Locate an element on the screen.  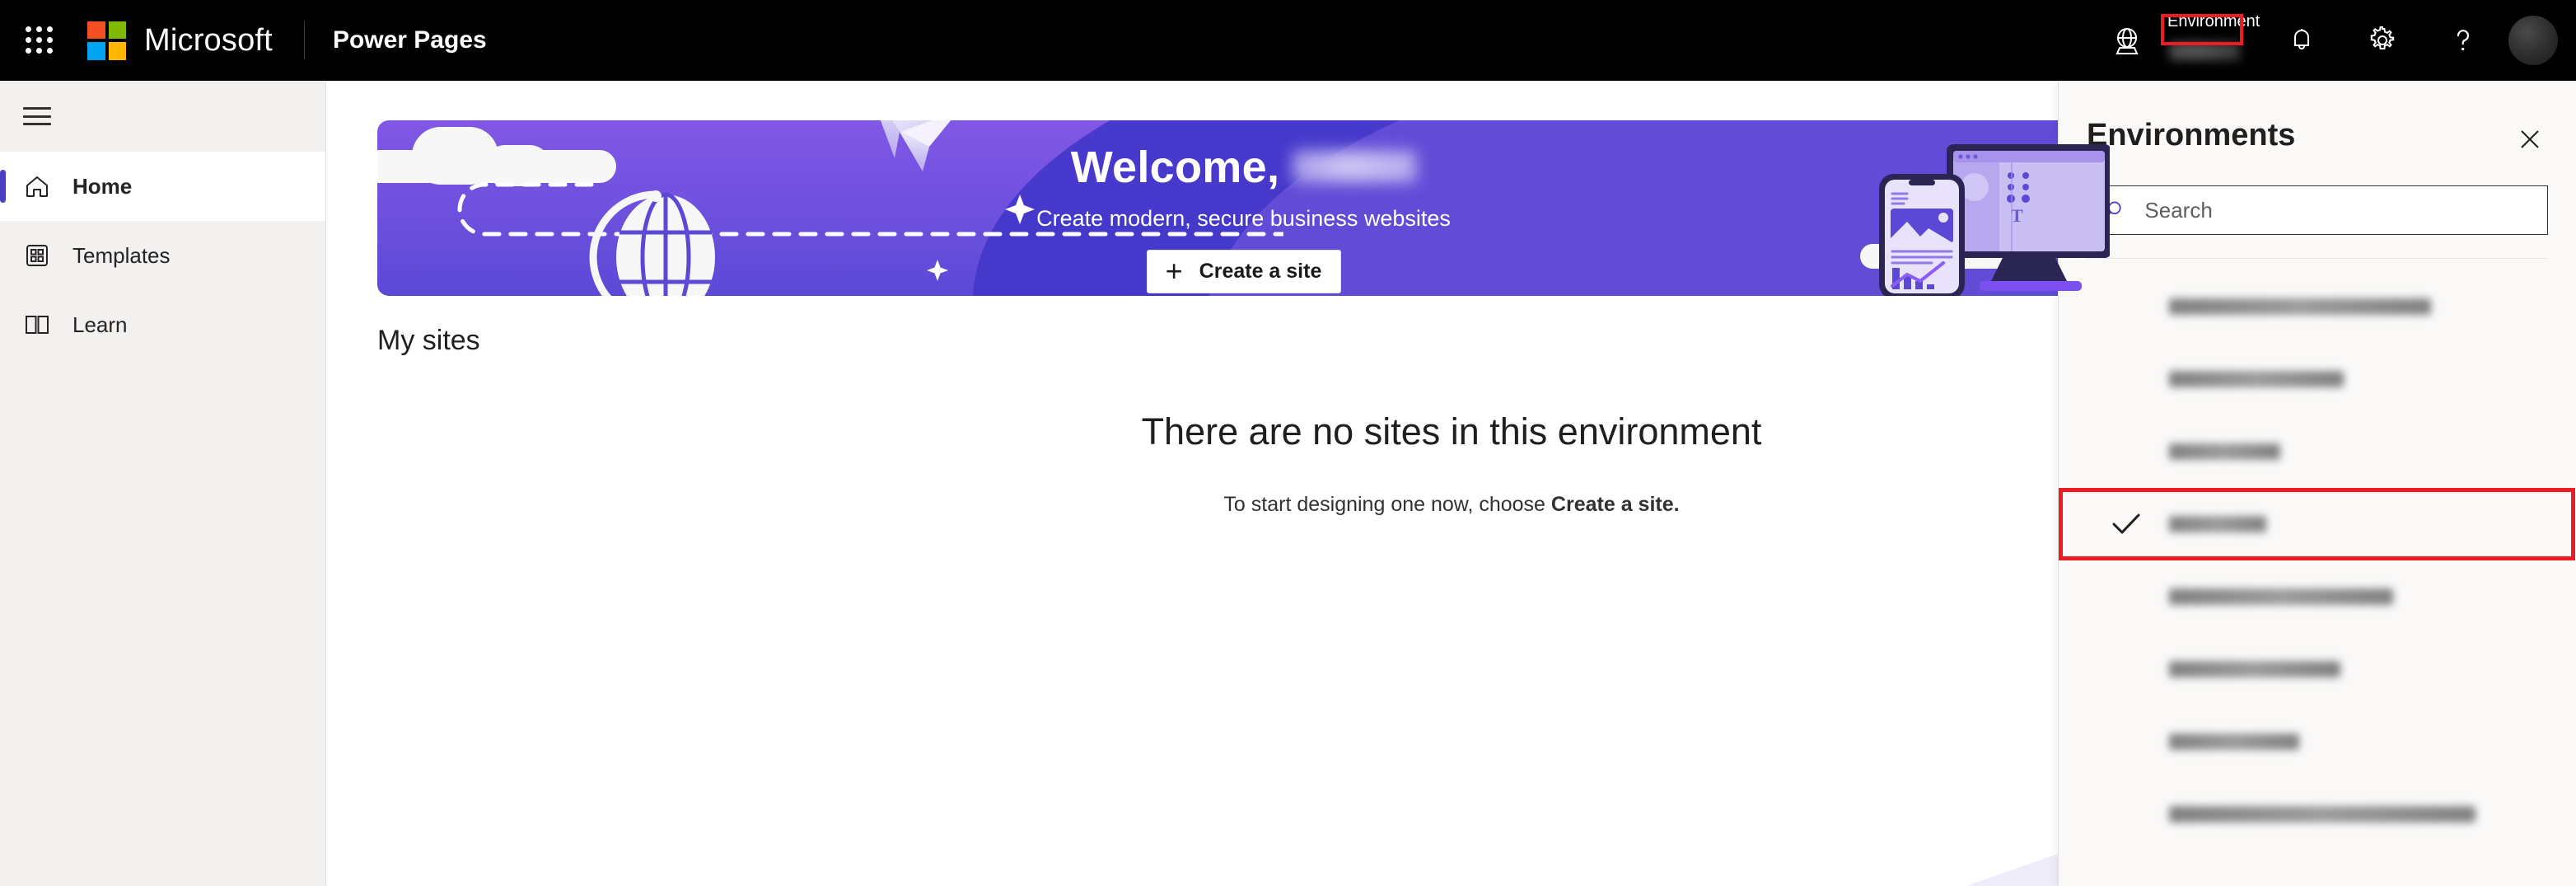
close-icon is located at coordinates (2530, 139).